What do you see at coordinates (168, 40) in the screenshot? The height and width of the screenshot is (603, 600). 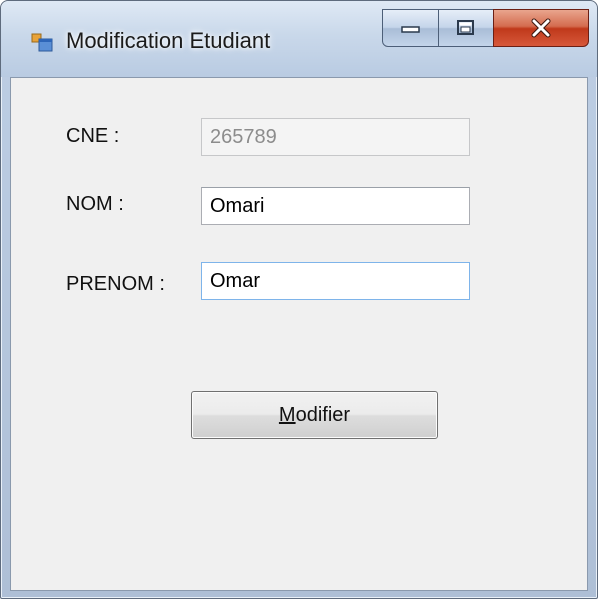 I see `window-title: Modification Etudiant` at bounding box center [168, 40].